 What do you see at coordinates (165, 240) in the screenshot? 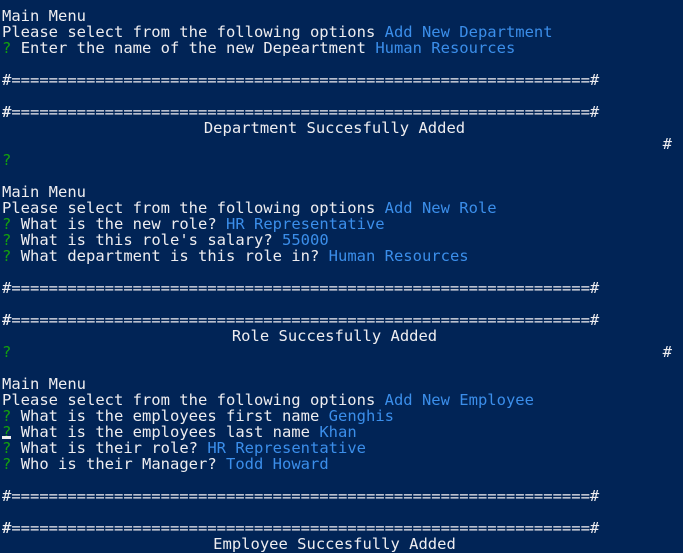
I see `question-line: ? What is this role's salary? 55000` at bounding box center [165, 240].